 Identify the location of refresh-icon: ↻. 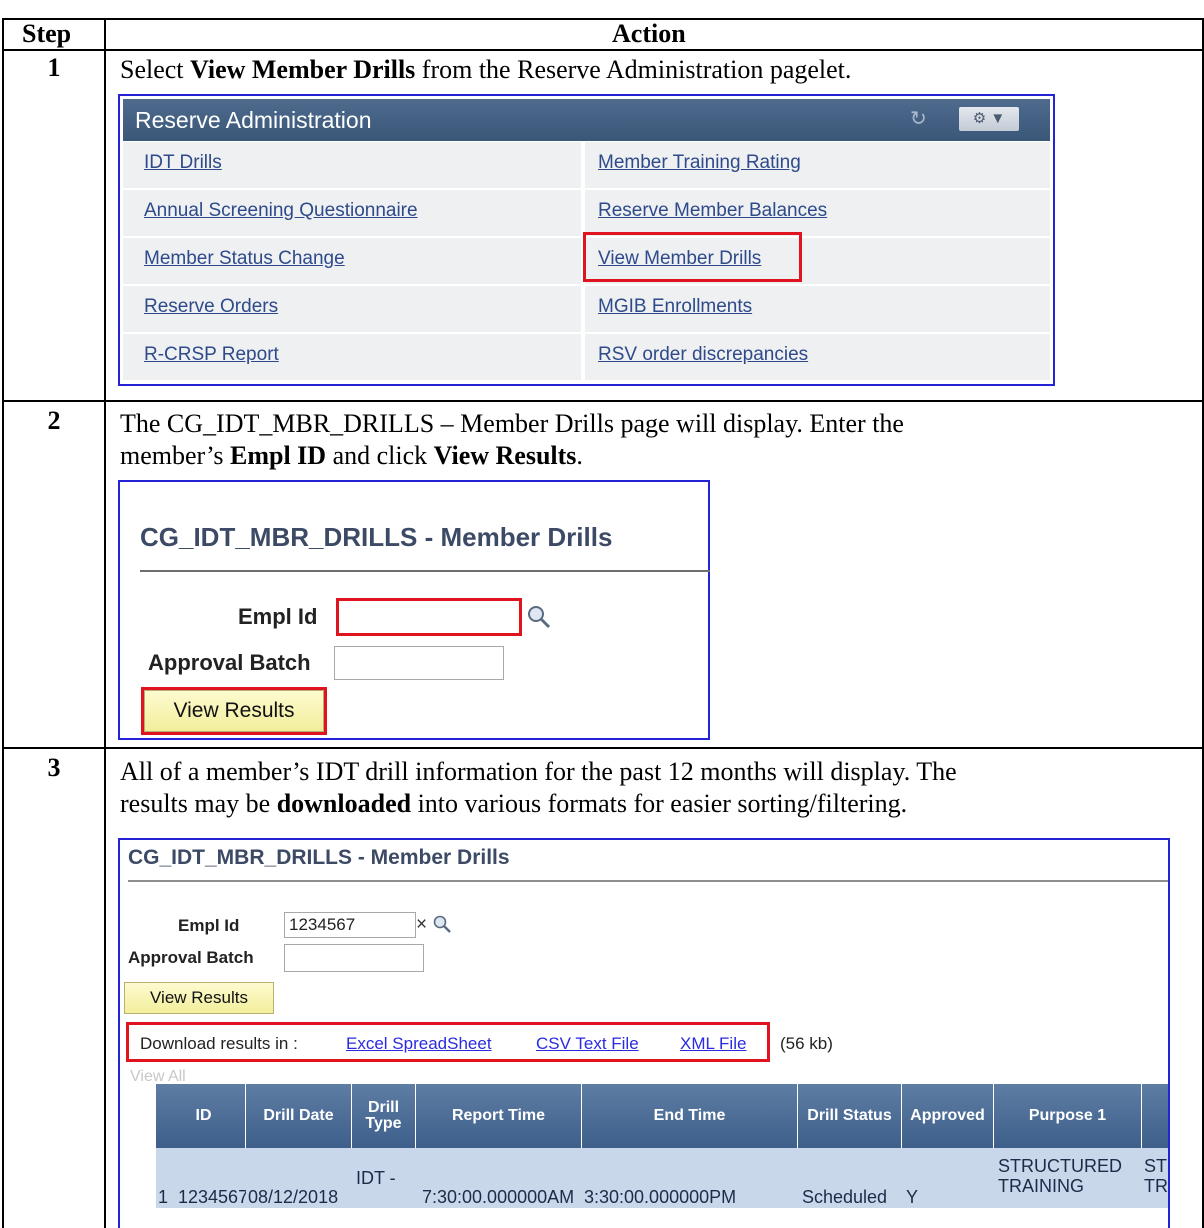
(920, 119).